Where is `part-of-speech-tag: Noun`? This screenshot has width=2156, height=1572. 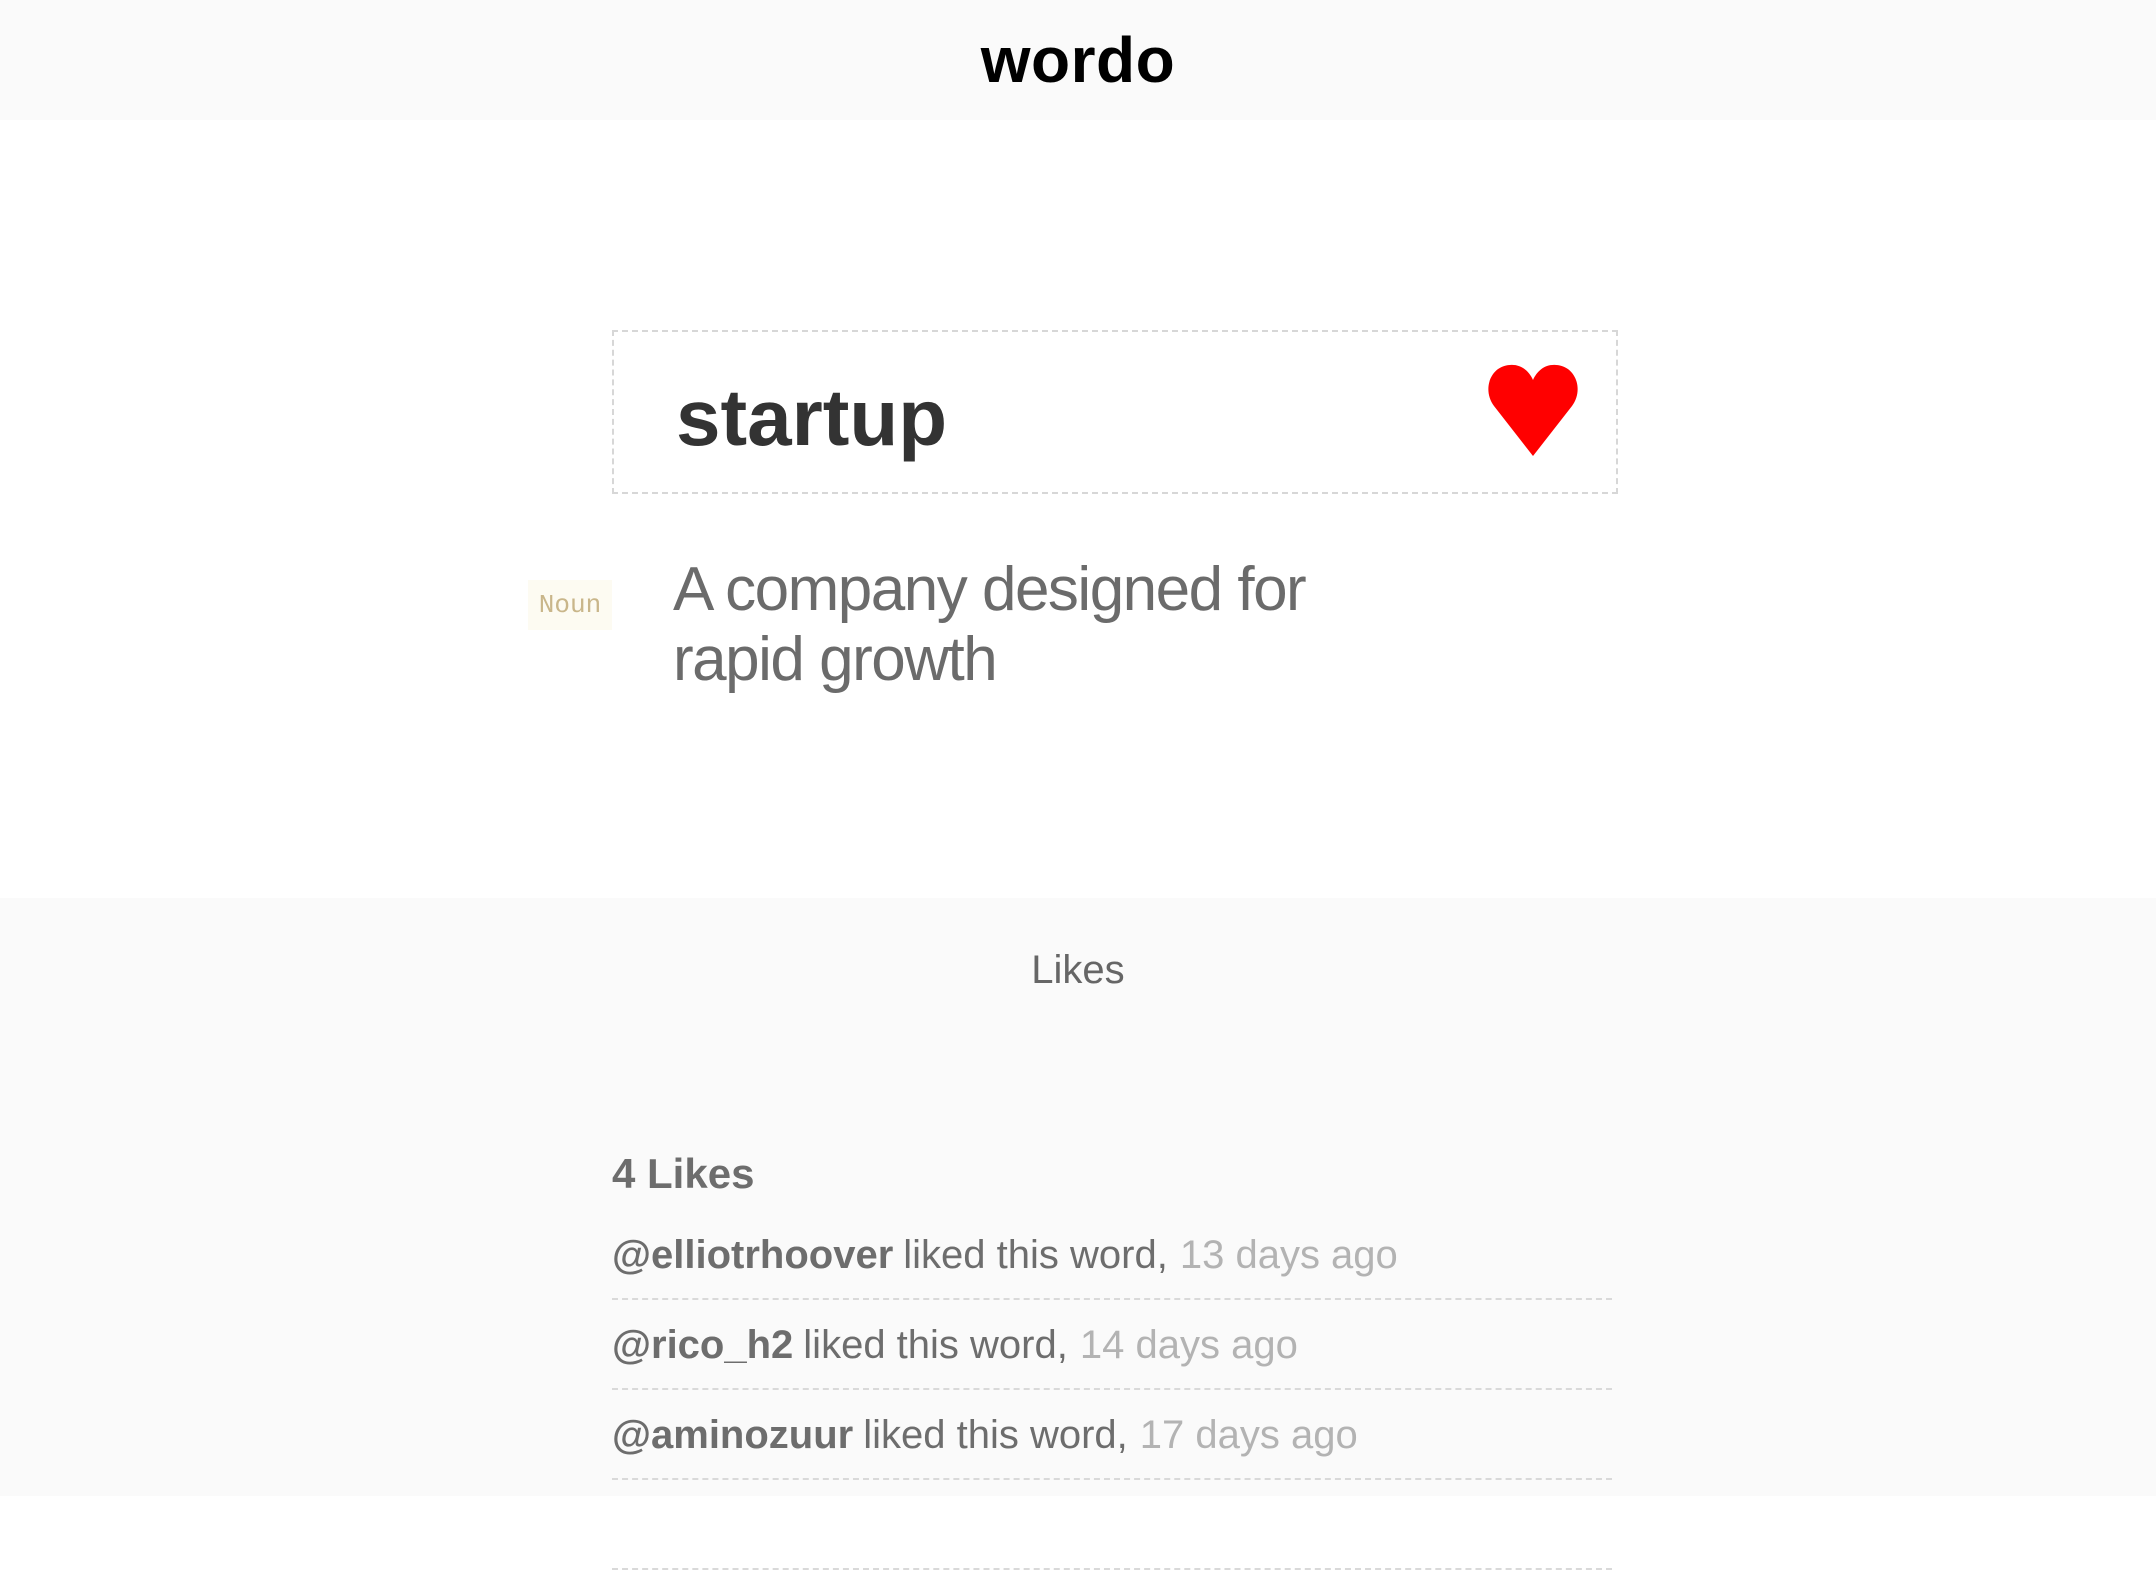
part-of-speech-tag: Noun is located at coordinates (570, 605).